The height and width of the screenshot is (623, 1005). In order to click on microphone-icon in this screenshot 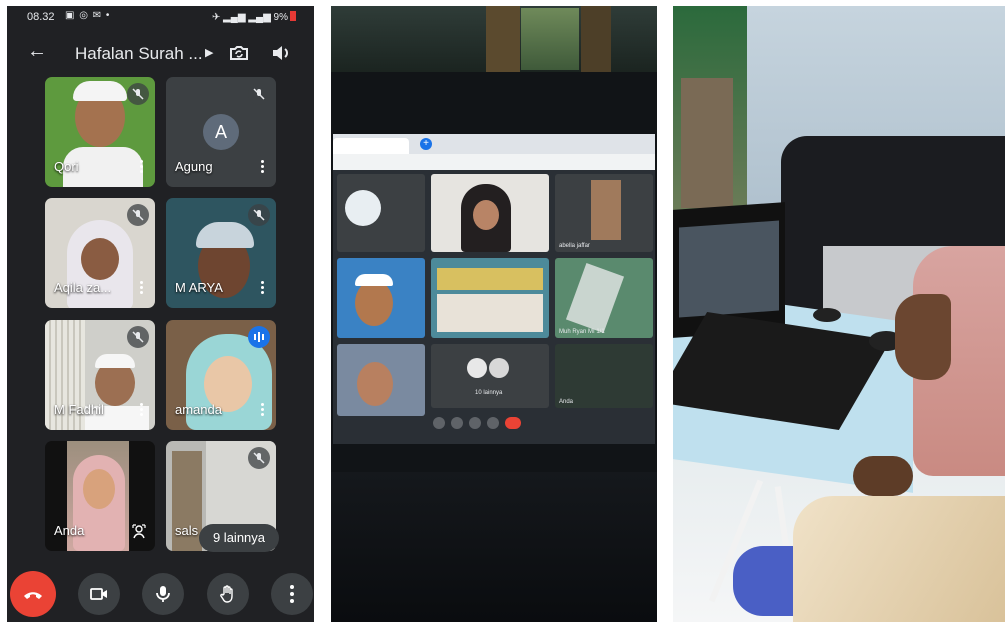, I will do `click(163, 594)`.